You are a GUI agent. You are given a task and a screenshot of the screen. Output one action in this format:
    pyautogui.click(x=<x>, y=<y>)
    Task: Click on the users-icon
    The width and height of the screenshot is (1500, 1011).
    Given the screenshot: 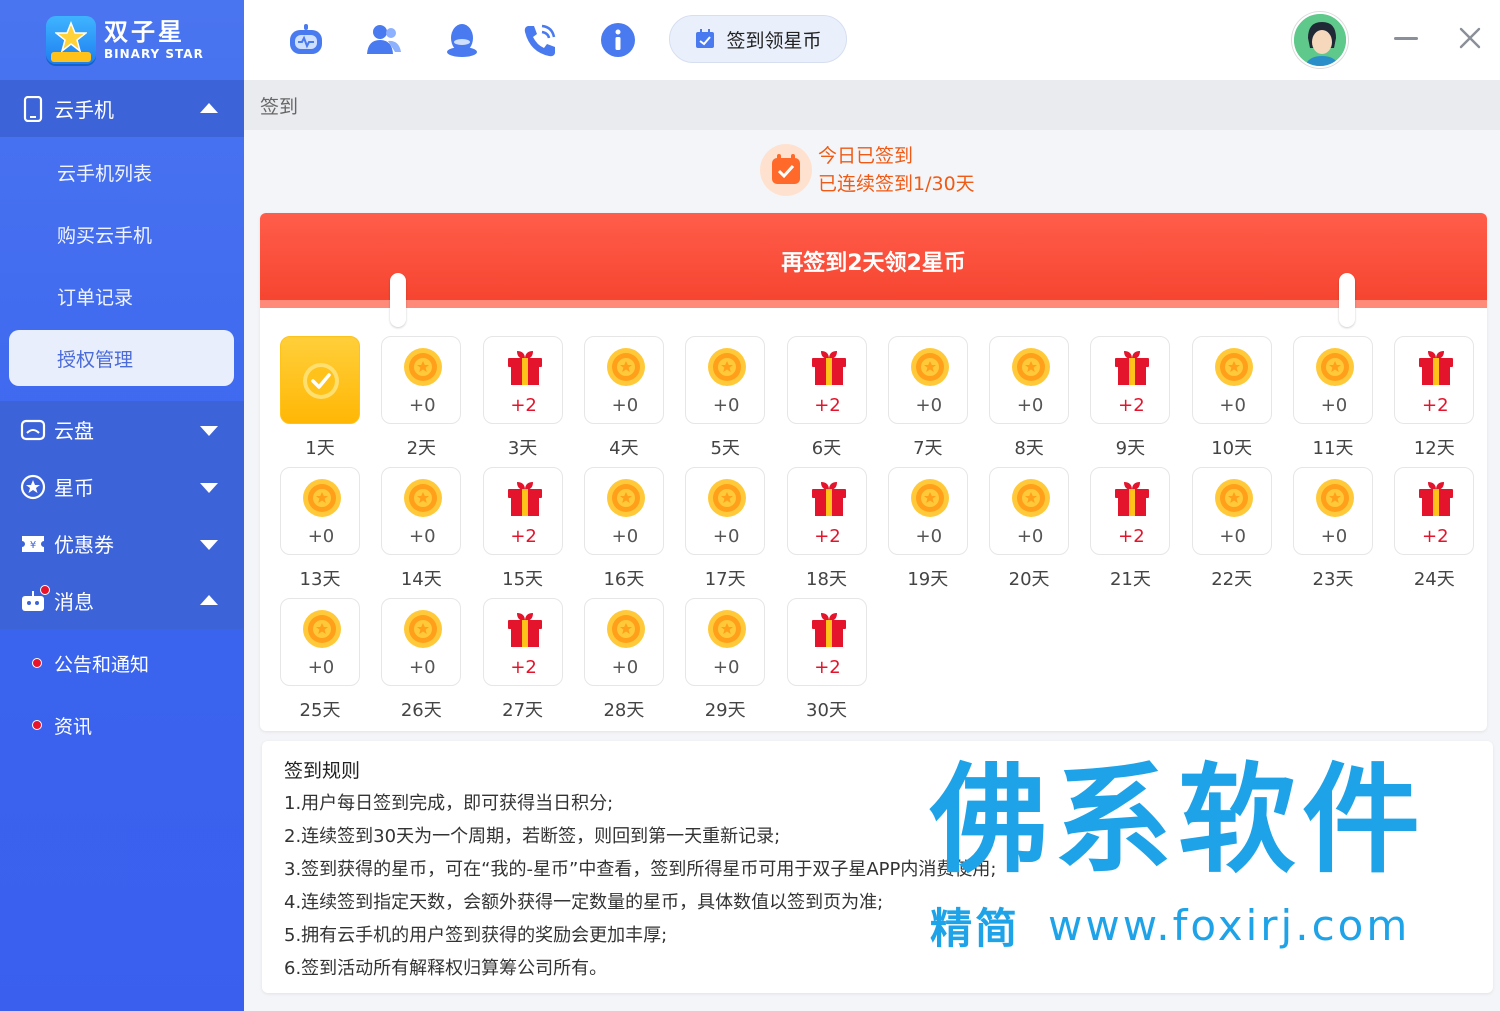 What is the action you would take?
    pyautogui.click(x=384, y=40)
    